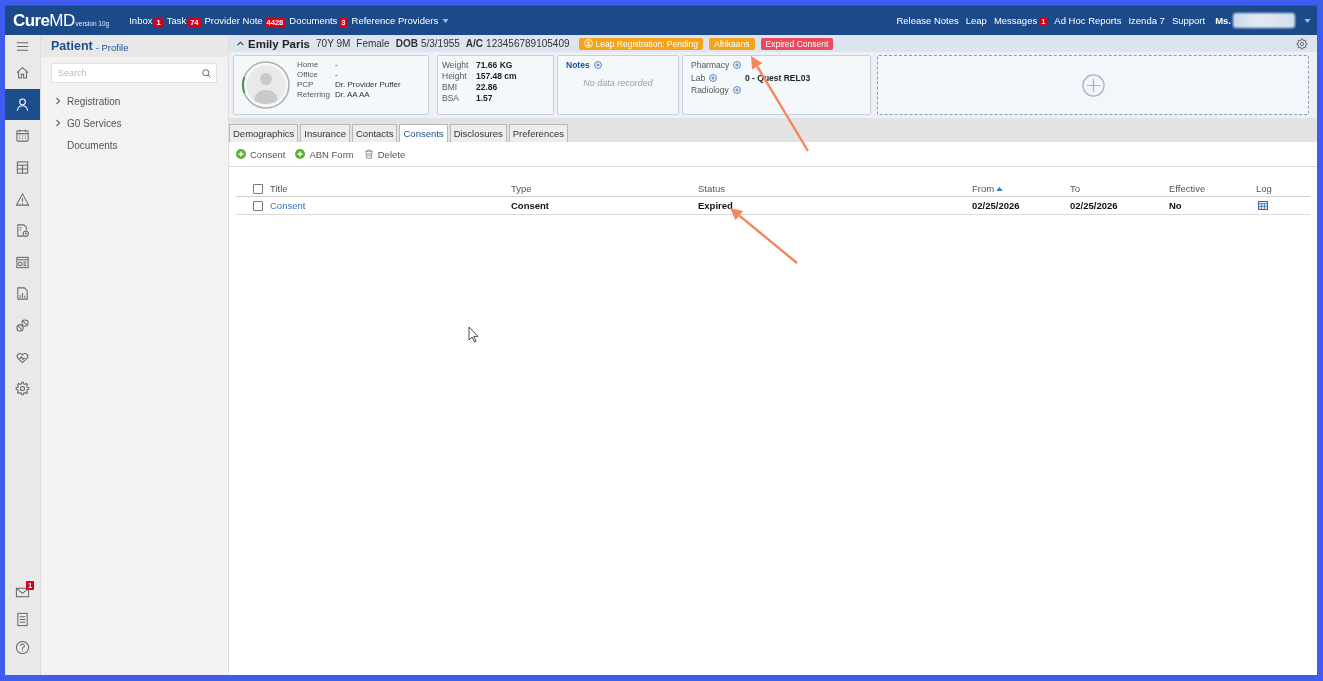 This screenshot has height=681, width=1323. What do you see at coordinates (22, 73) in the screenshot?
I see `home-icon` at bounding box center [22, 73].